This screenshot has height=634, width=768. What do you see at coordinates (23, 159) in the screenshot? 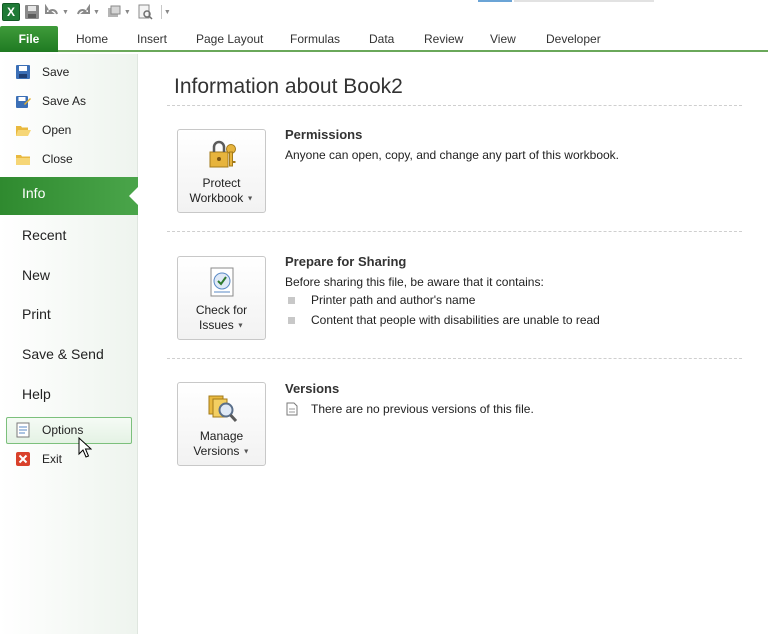
I see `close-folder-icon` at bounding box center [23, 159].